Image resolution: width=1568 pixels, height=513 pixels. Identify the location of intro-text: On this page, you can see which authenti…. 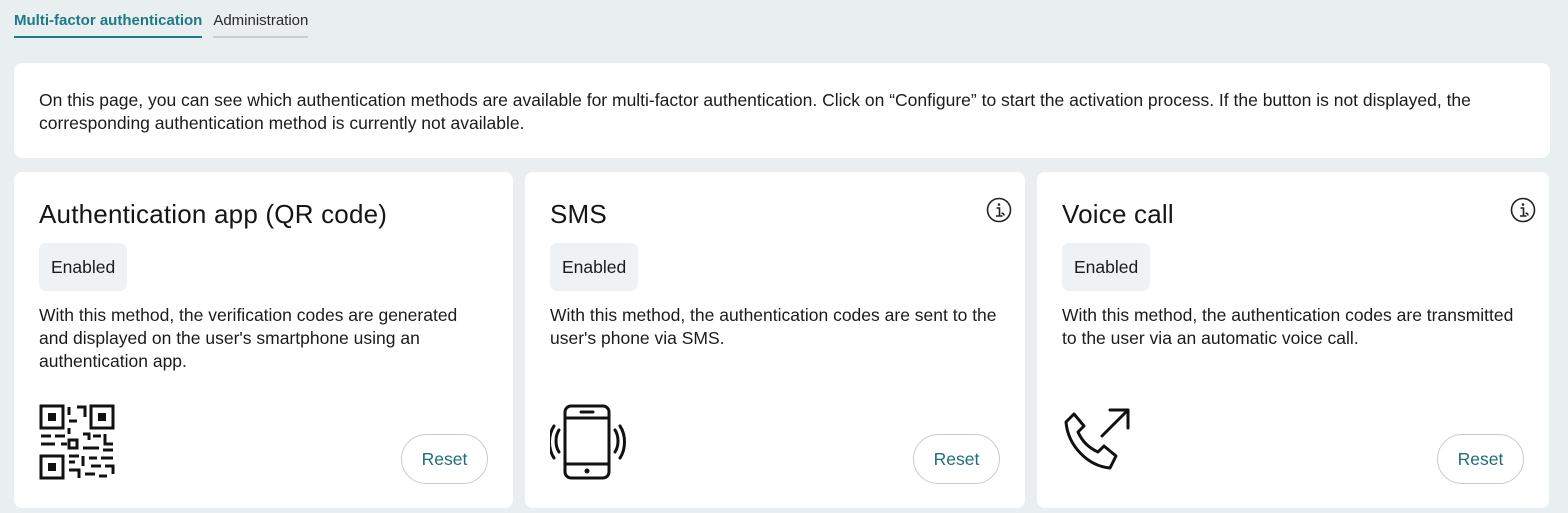
(755, 111).